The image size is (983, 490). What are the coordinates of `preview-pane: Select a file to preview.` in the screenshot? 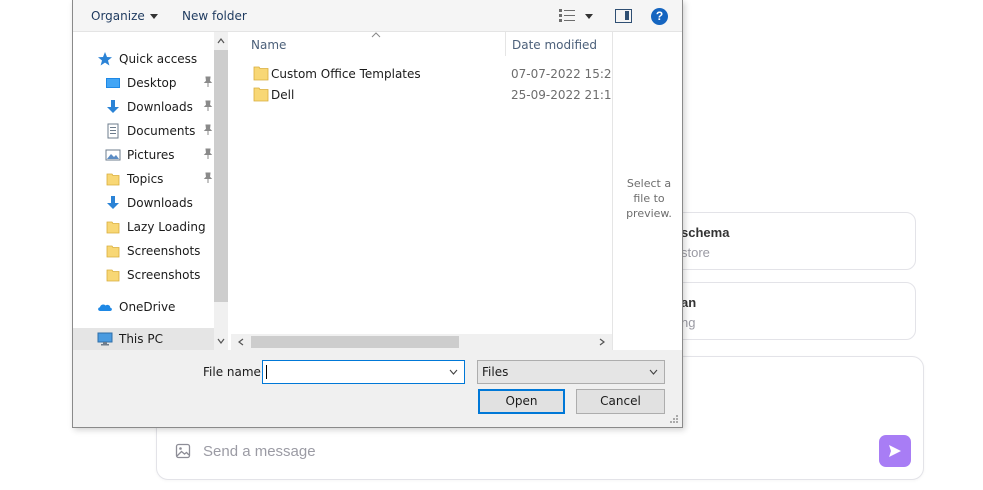 It's located at (647, 191).